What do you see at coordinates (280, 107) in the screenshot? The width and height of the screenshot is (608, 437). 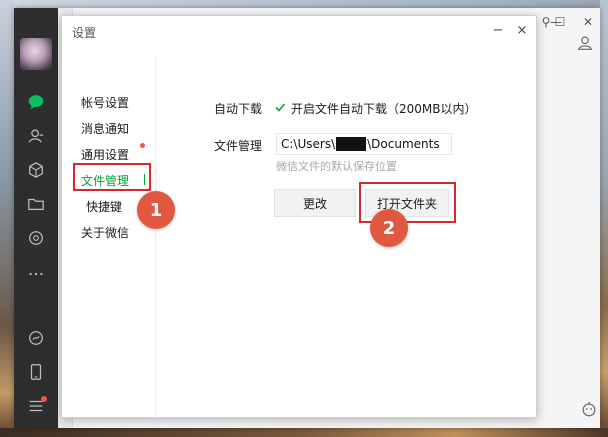 I see `auto-download-checkbox` at bounding box center [280, 107].